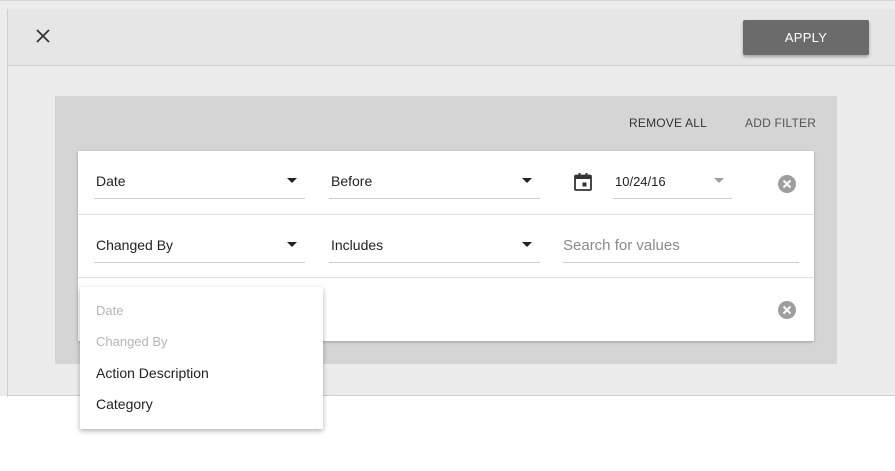 The image size is (895, 471). Describe the element at coordinates (44, 37) in the screenshot. I see `close-icon` at that location.